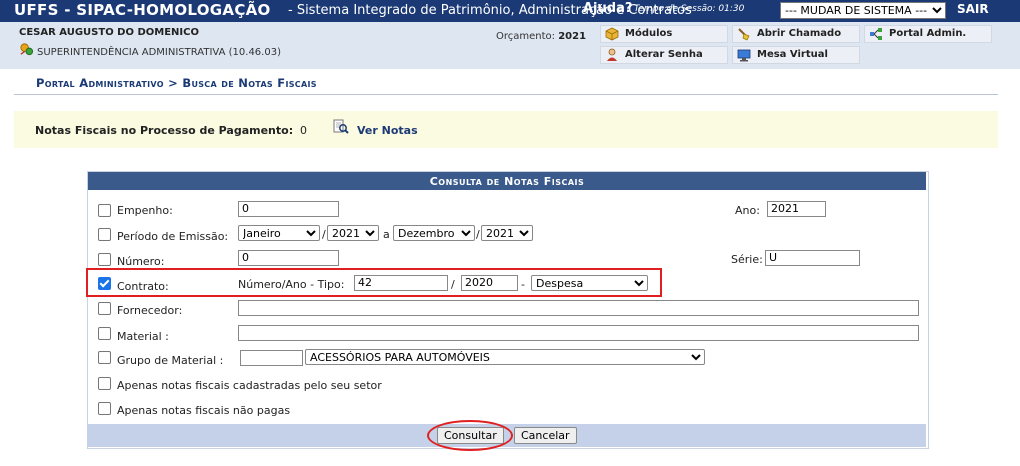  I want to click on period-connector: a, so click(386, 234).